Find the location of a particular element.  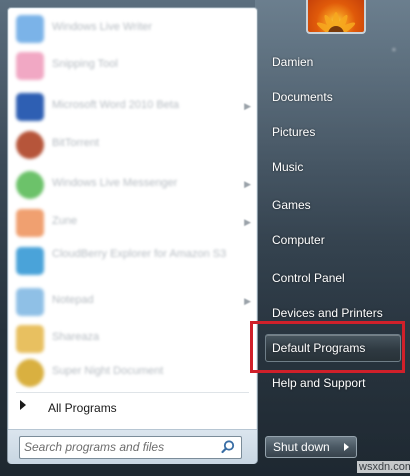

annotation-highlight-box is located at coordinates (327, 347).